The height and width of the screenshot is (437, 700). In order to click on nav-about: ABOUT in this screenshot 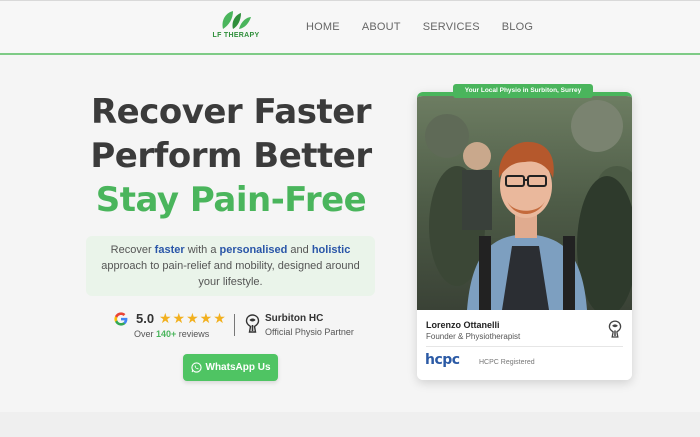, I will do `click(381, 27)`.